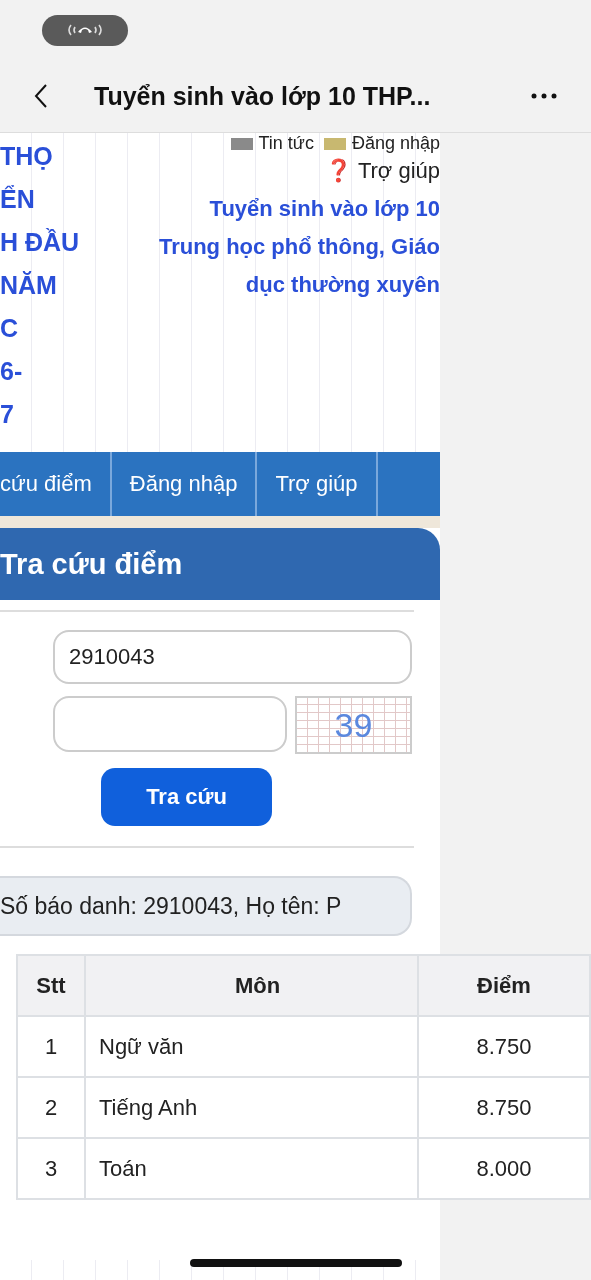 The height and width of the screenshot is (1280, 591). I want to click on site-title-line: C, so click(10, 328).